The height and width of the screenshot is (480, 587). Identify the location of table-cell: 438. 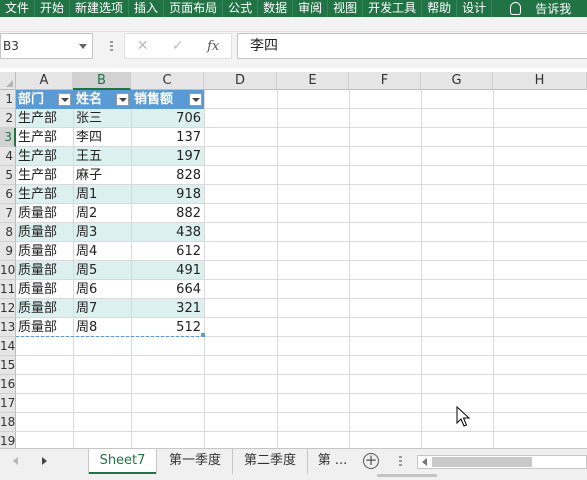
(168, 232).